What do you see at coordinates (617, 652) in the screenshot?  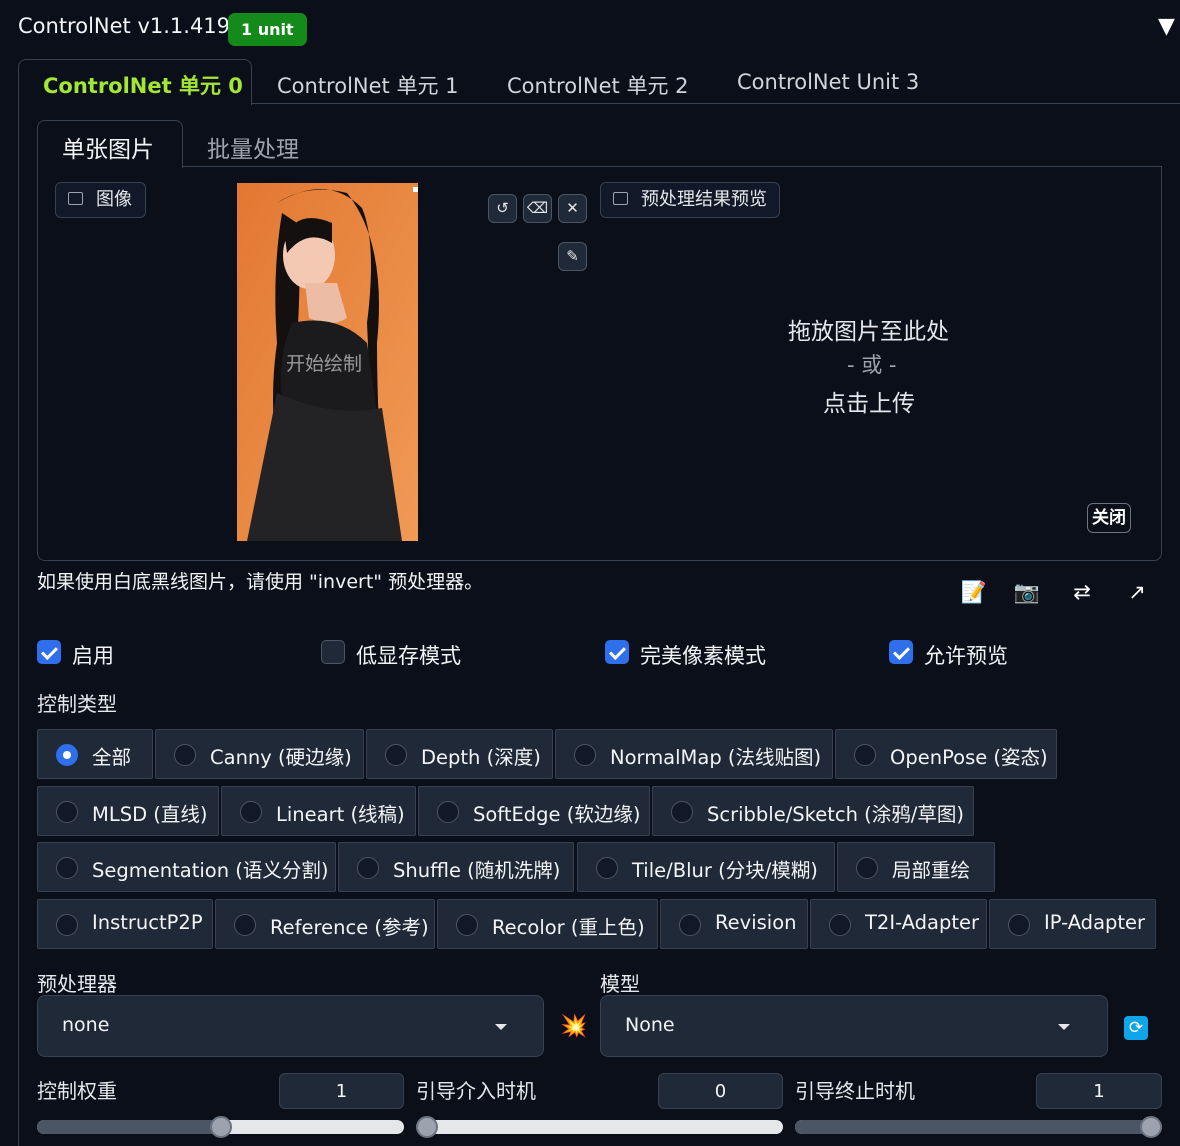 I see `pixel-perfect-checkbox` at bounding box center [617, 652].